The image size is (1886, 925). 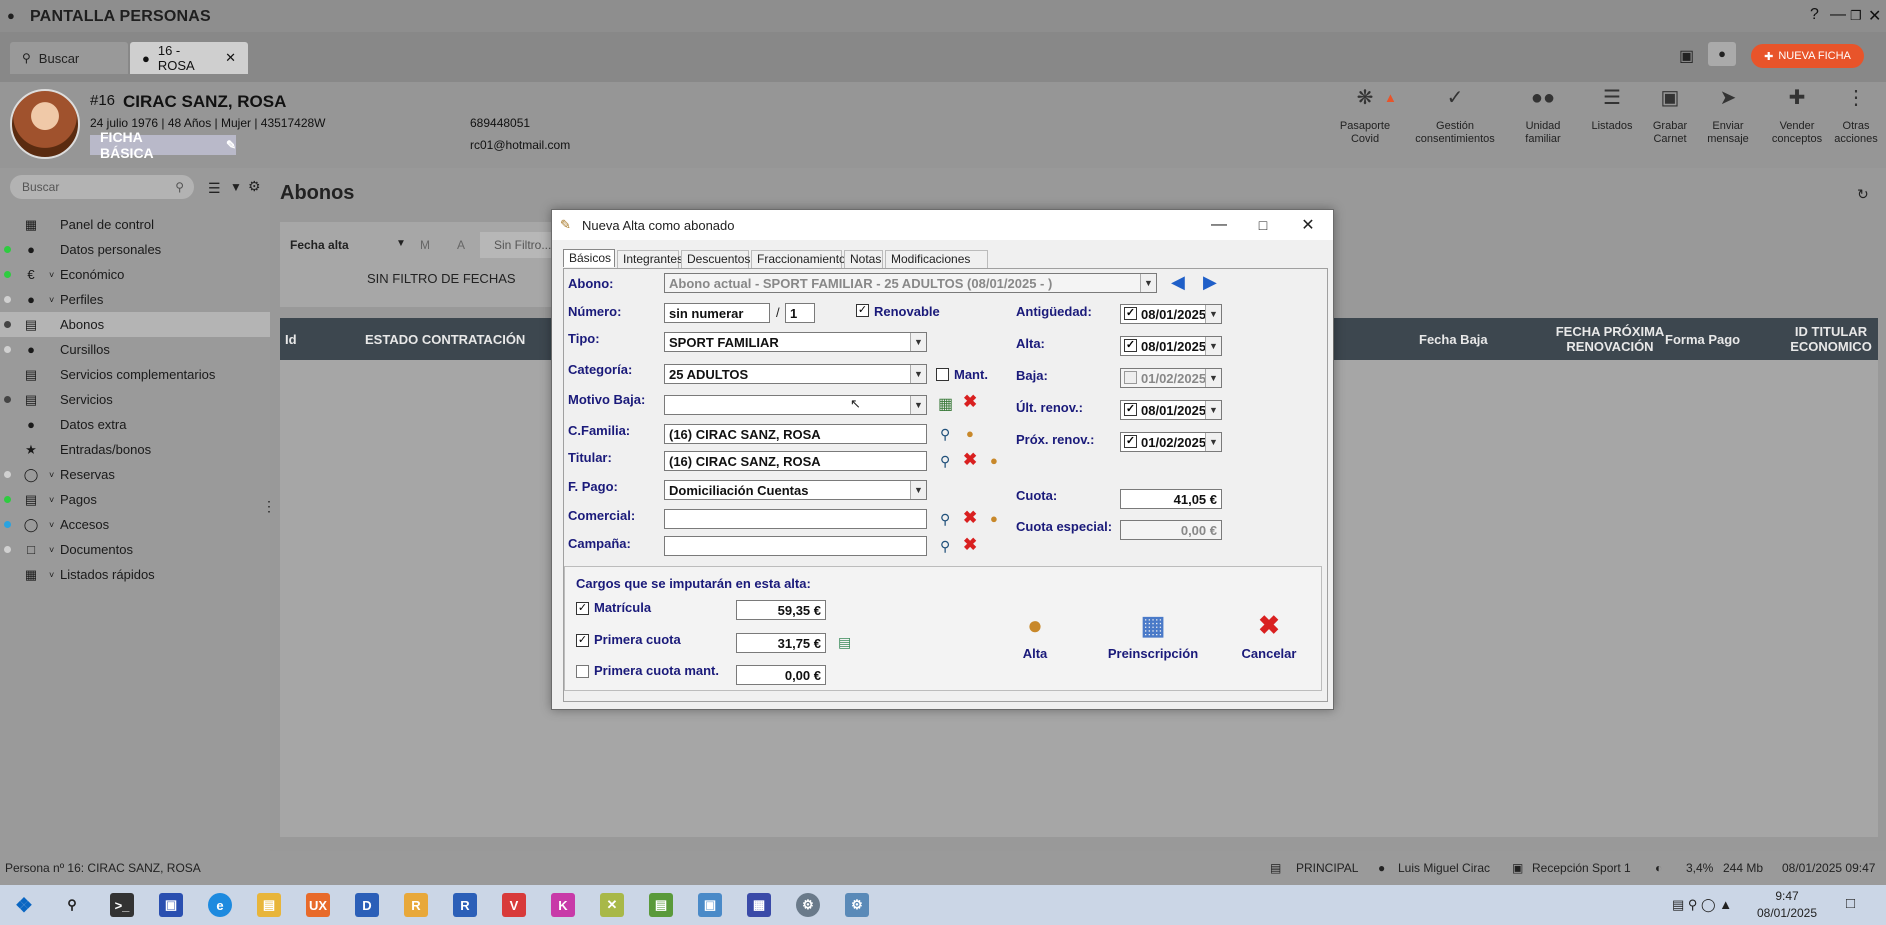 What do you see at coordinates (715, 259) in the screenshot?
I see `tab-descuentos: Descuentos` at bounding box center [715, 259].